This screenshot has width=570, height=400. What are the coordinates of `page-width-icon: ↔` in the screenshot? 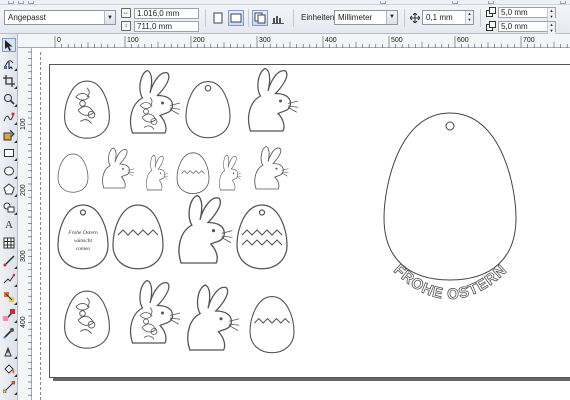 It's located at (126, 13).